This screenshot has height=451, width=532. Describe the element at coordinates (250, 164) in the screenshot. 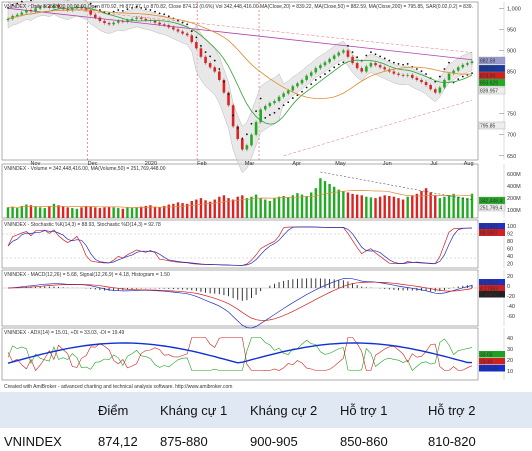

I see `x-axis-label: Mar` at that location.